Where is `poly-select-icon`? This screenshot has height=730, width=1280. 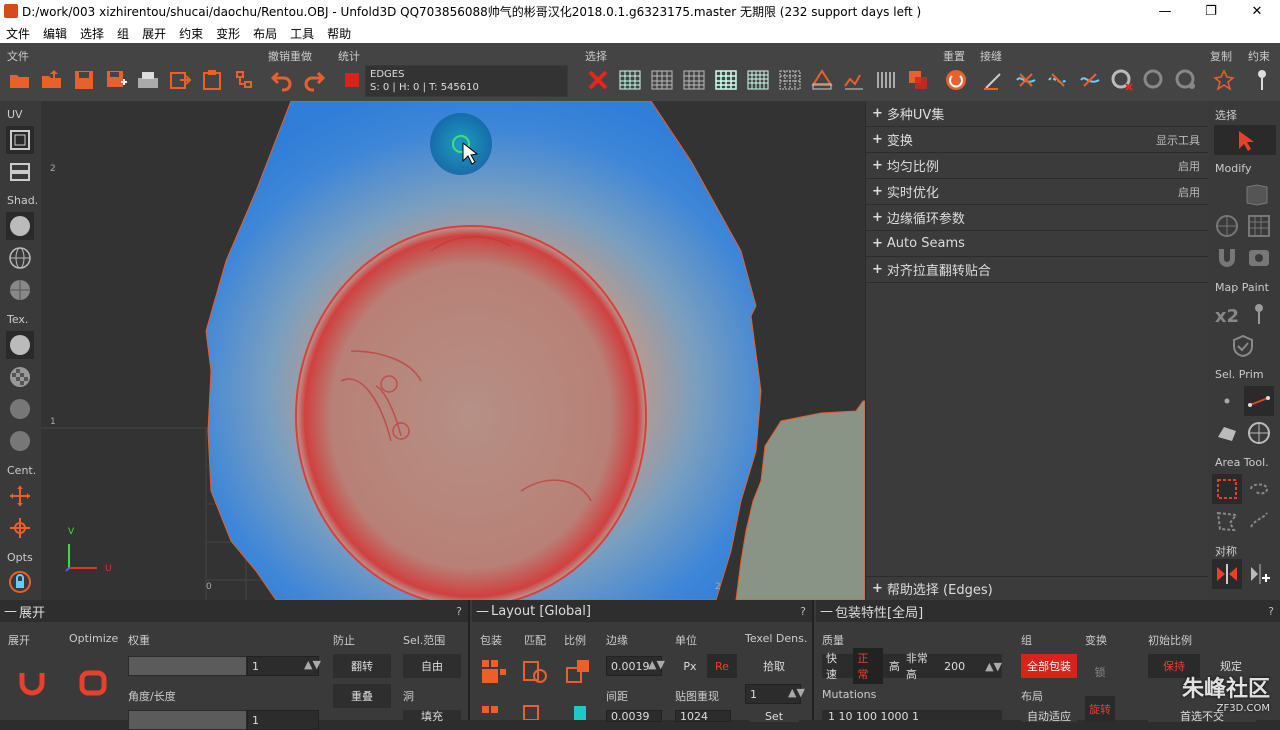
poly-select-icon is located at coordinates (1227, 521).